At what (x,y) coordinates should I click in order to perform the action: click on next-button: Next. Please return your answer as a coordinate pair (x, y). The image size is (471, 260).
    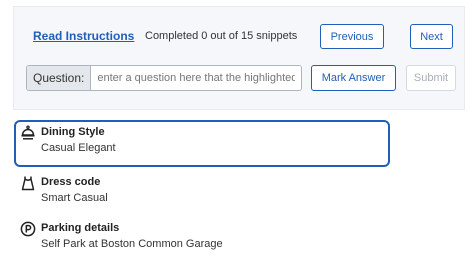
    Looking at the image, I should click on (431, 36).